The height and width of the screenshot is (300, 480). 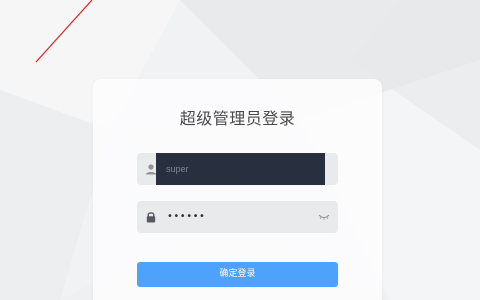 I want to click on login-title: 超级管理员登录, so click(x=237, y=118).